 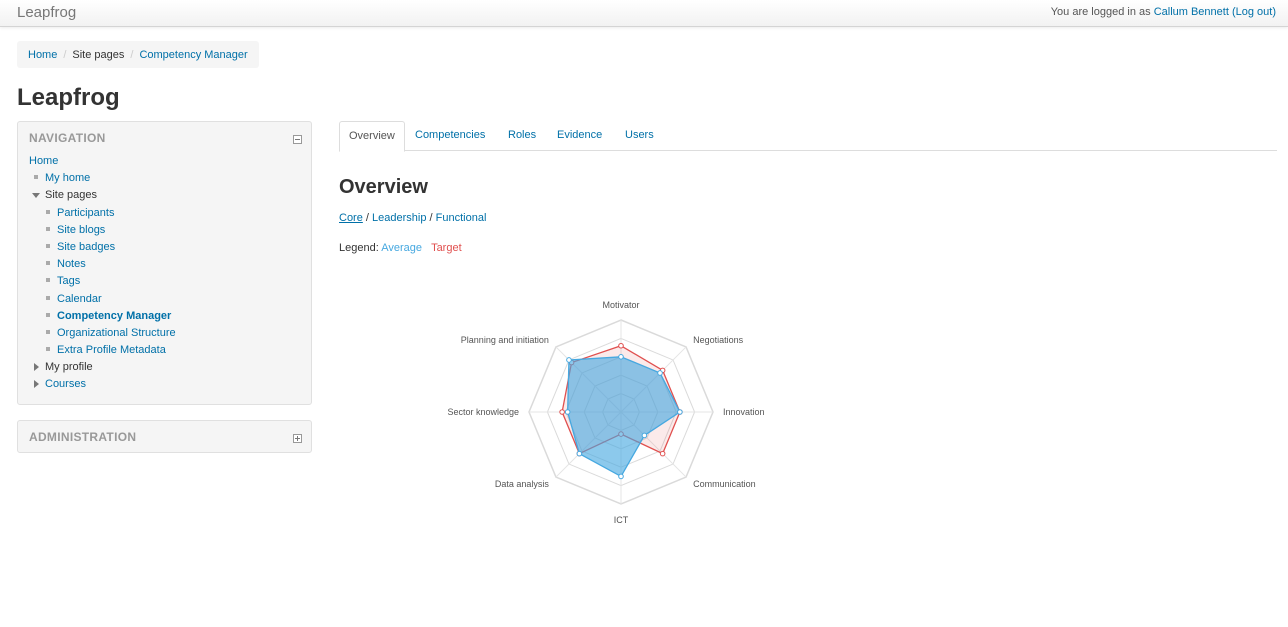 I want to click on radar-axis-label: ICT, so click(x=621, y=520).